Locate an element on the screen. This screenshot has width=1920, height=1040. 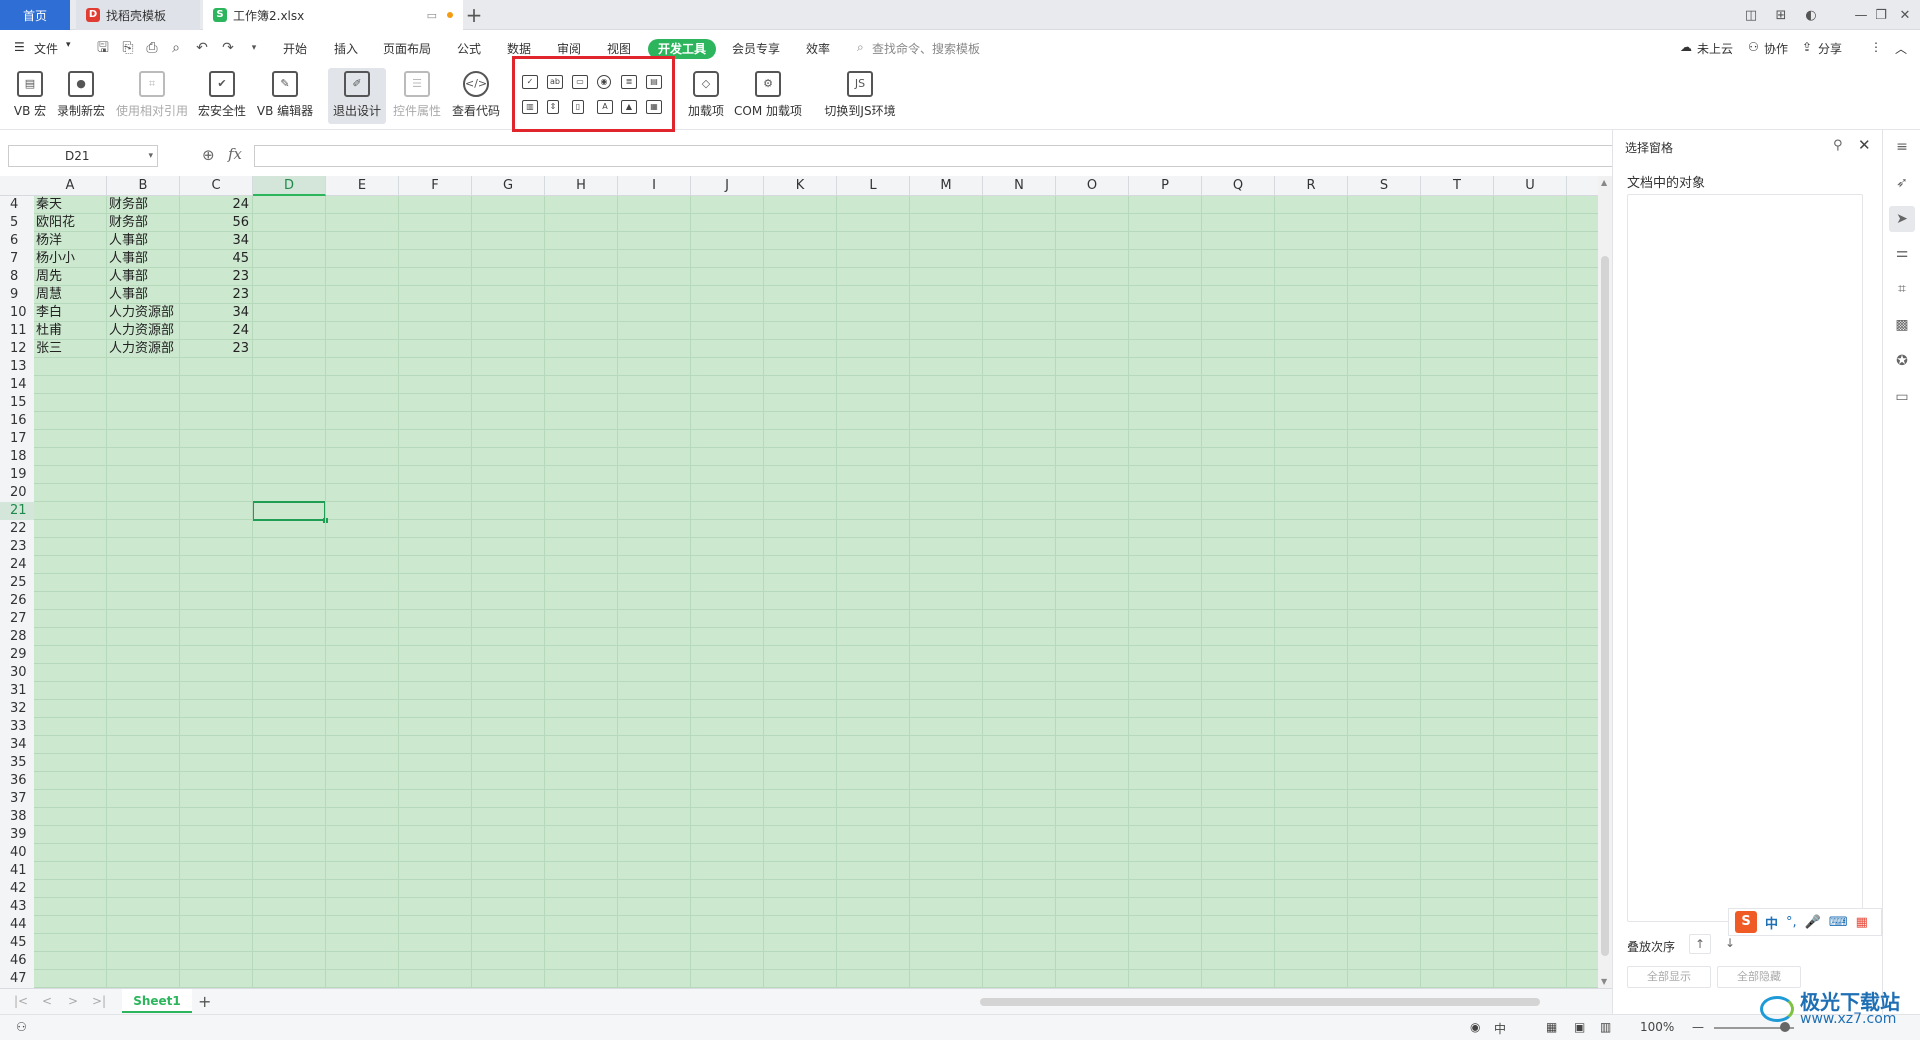
row-header-45: 45 is located at coordinates (17, 943).